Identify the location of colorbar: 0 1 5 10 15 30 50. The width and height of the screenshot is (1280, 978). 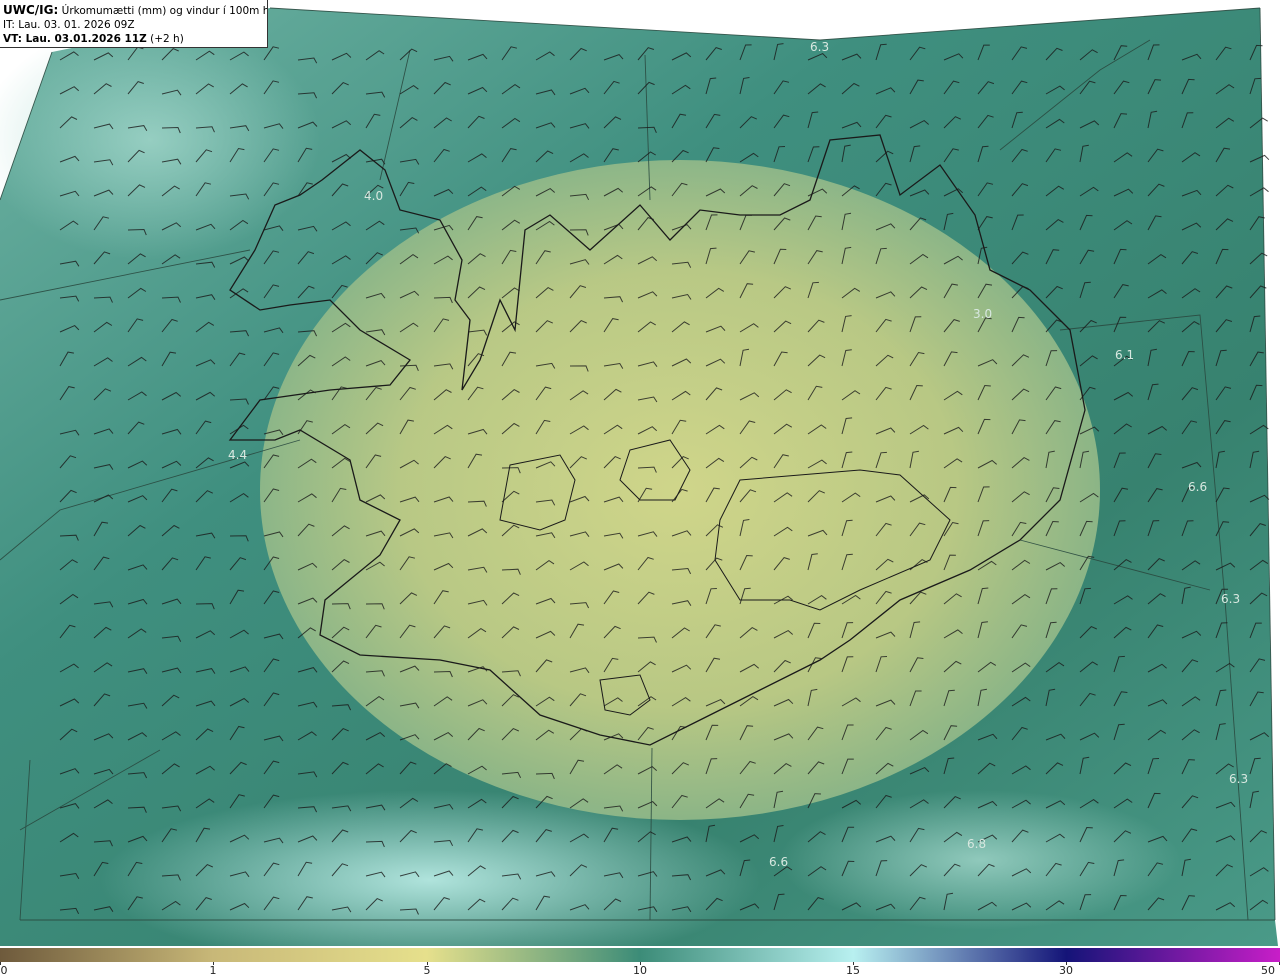
(640, 962).